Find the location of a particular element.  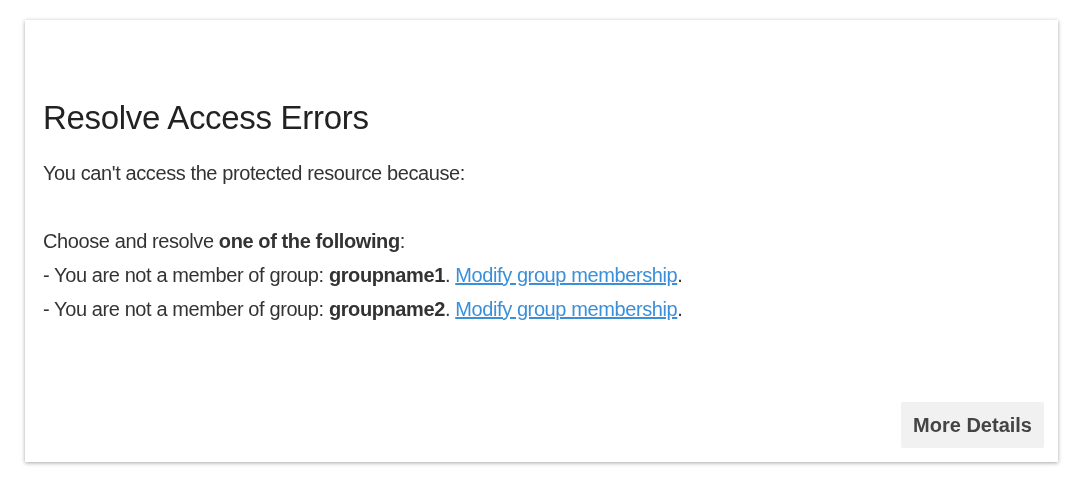

reason-text: - You are not a member of group: groupname1. Modify group membership. is located at coordinates (363, 275).